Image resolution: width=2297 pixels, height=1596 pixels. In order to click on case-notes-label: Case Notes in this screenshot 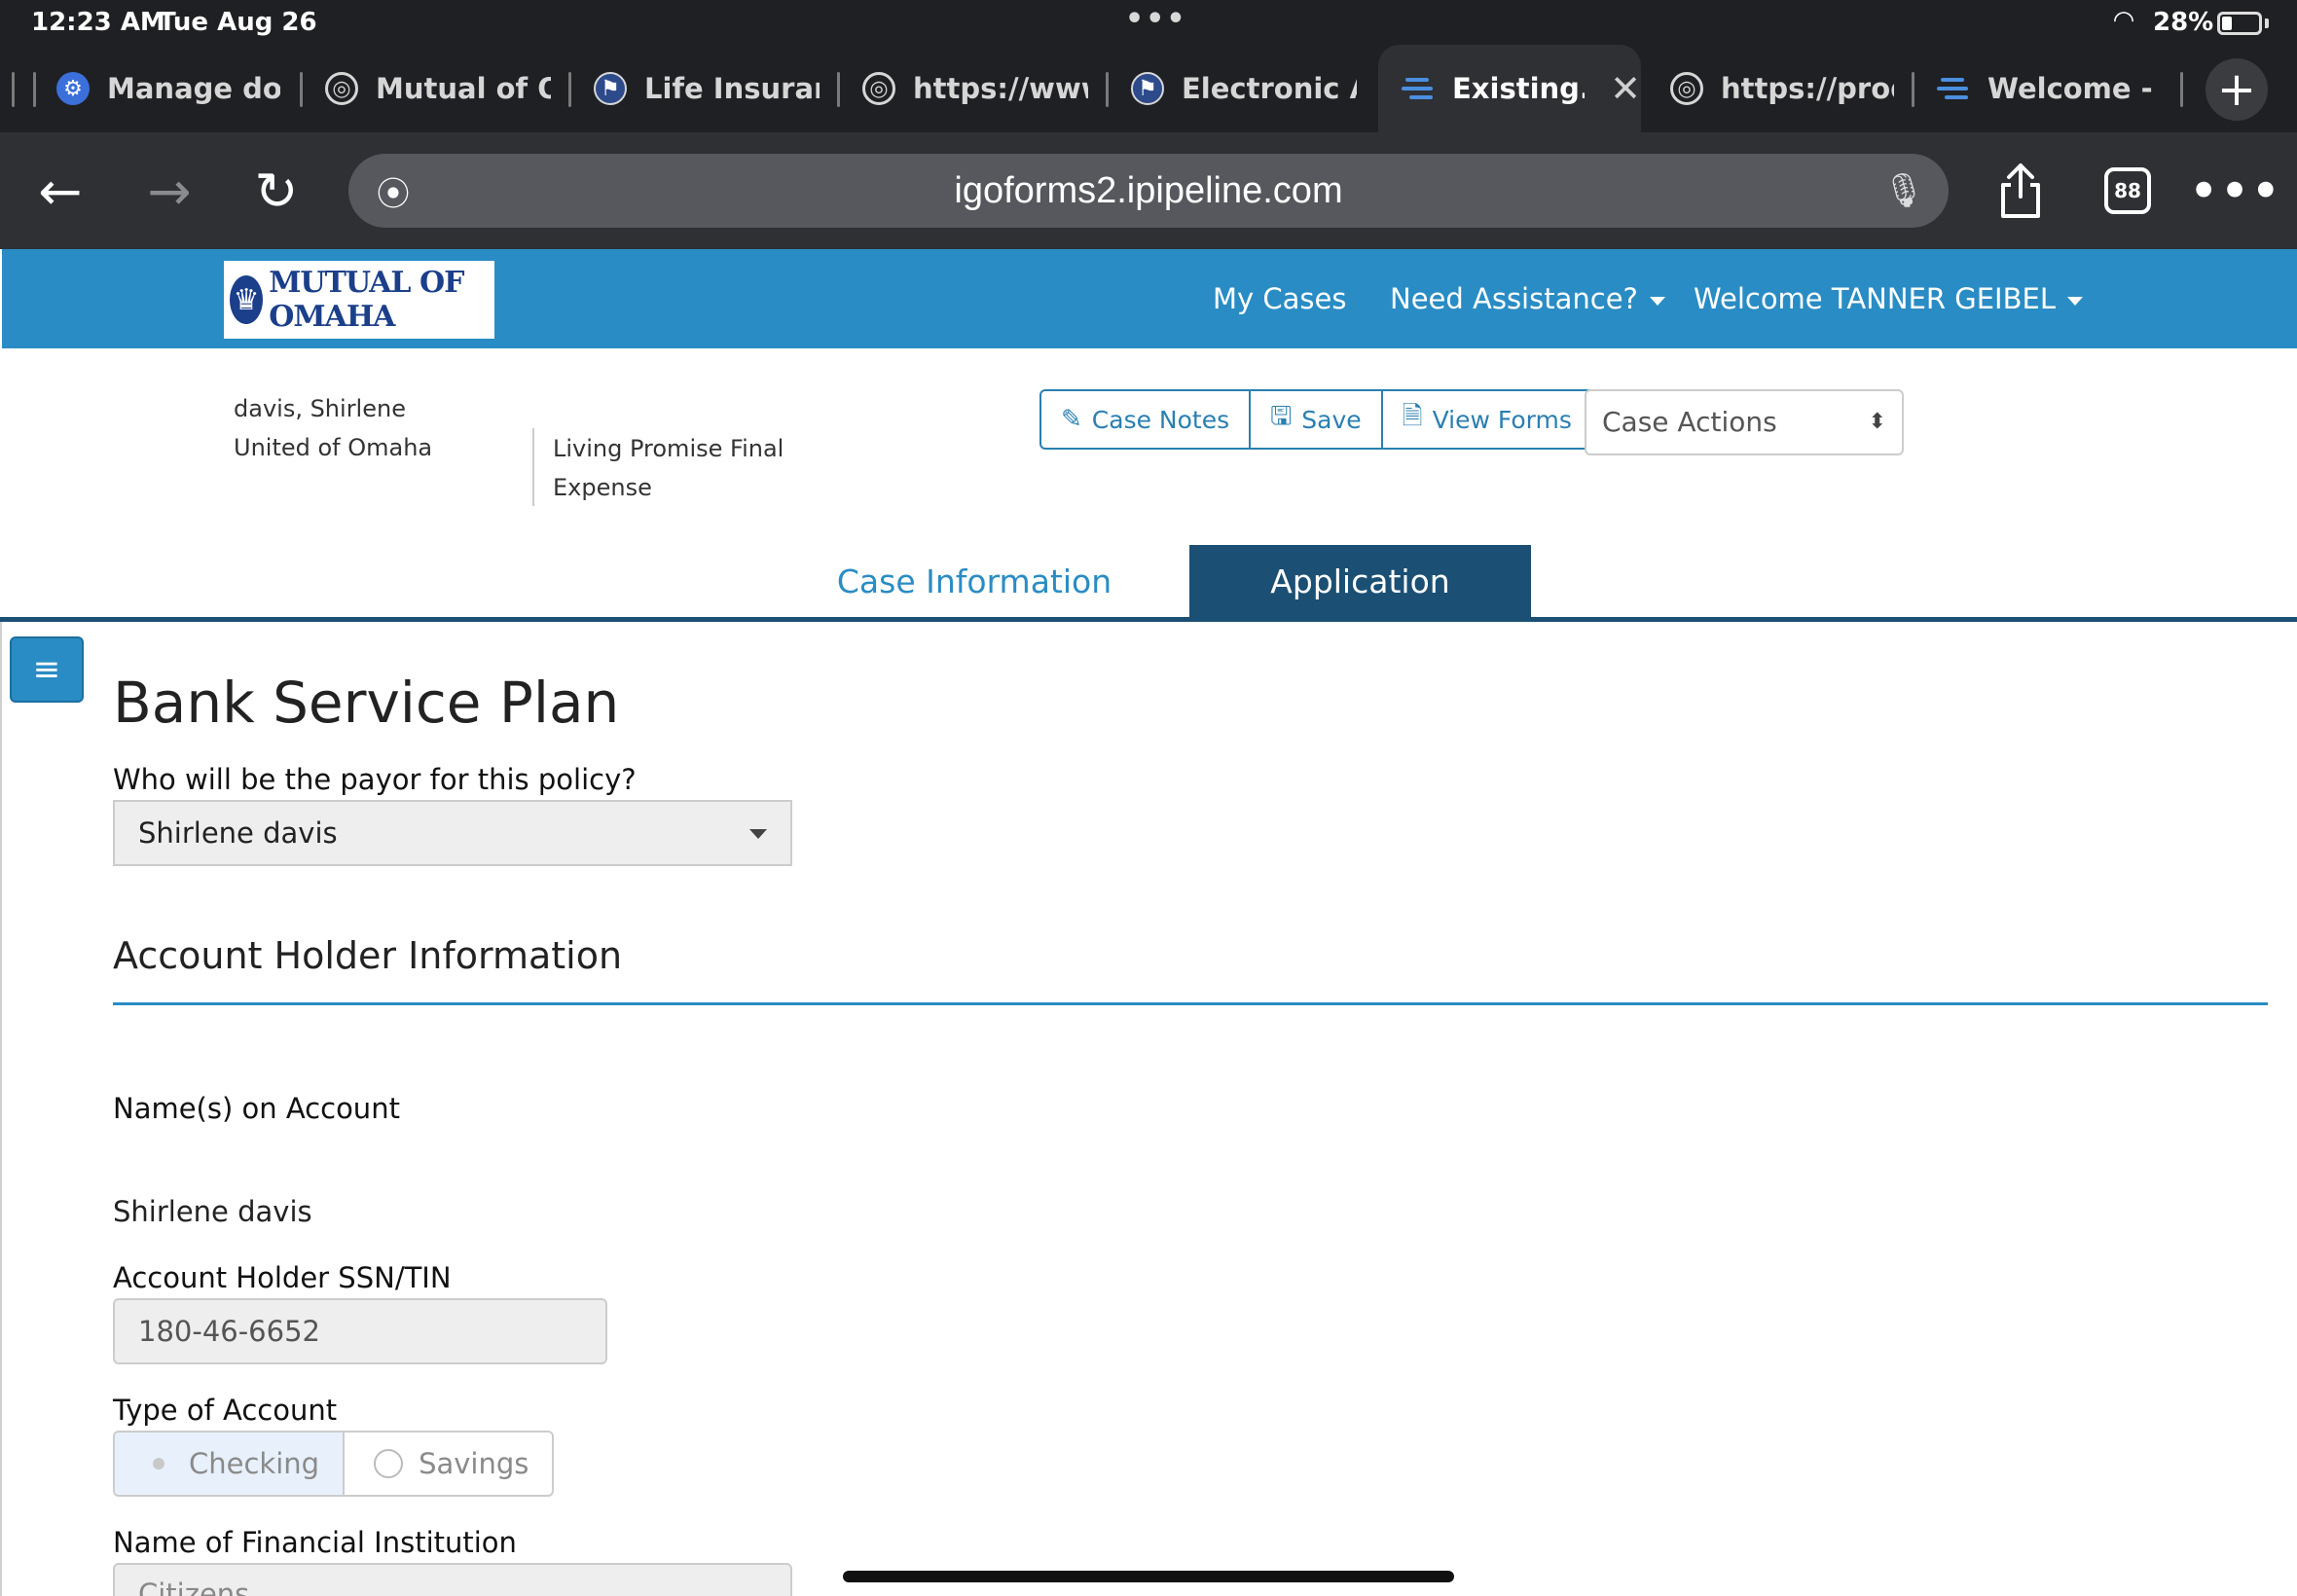, I will do `click(1160, 419)`.